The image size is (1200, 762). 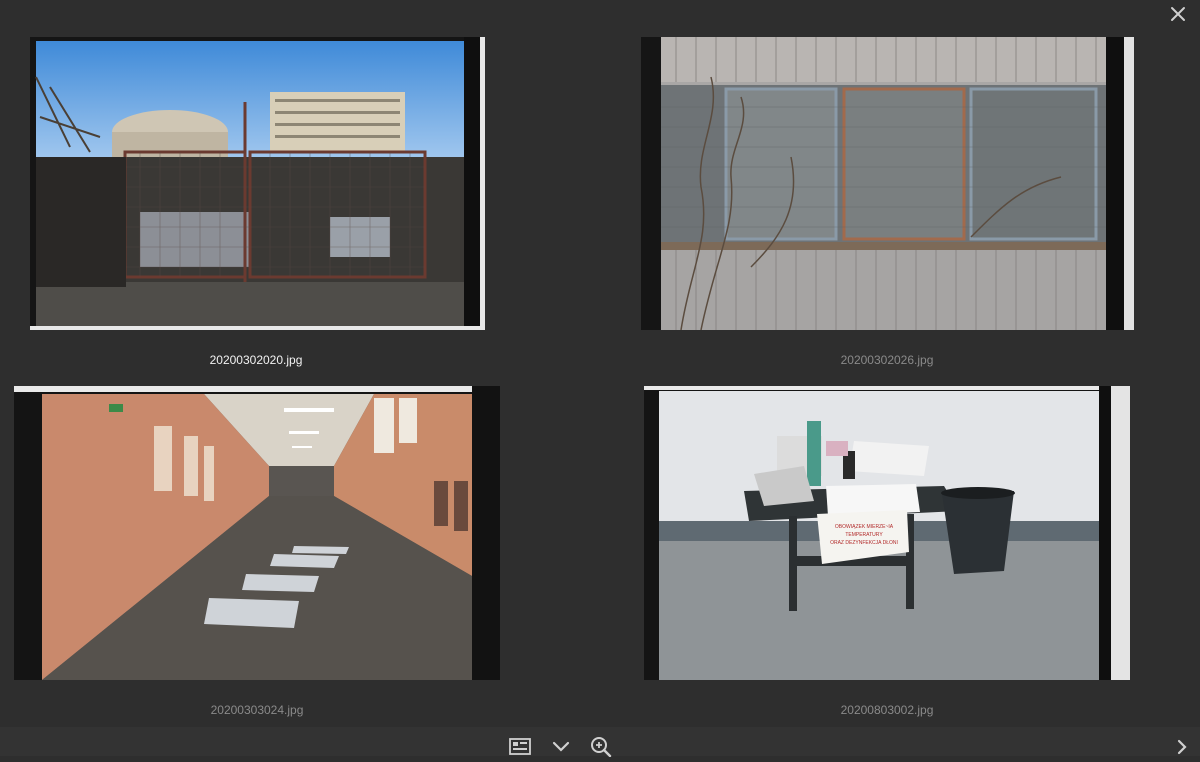 What do you see at coordinates (864, 527) in the screenshot?
I see `sign-text-1: OBOWIĄZEK MIERZE~IA` at bounding box center [864, 527].